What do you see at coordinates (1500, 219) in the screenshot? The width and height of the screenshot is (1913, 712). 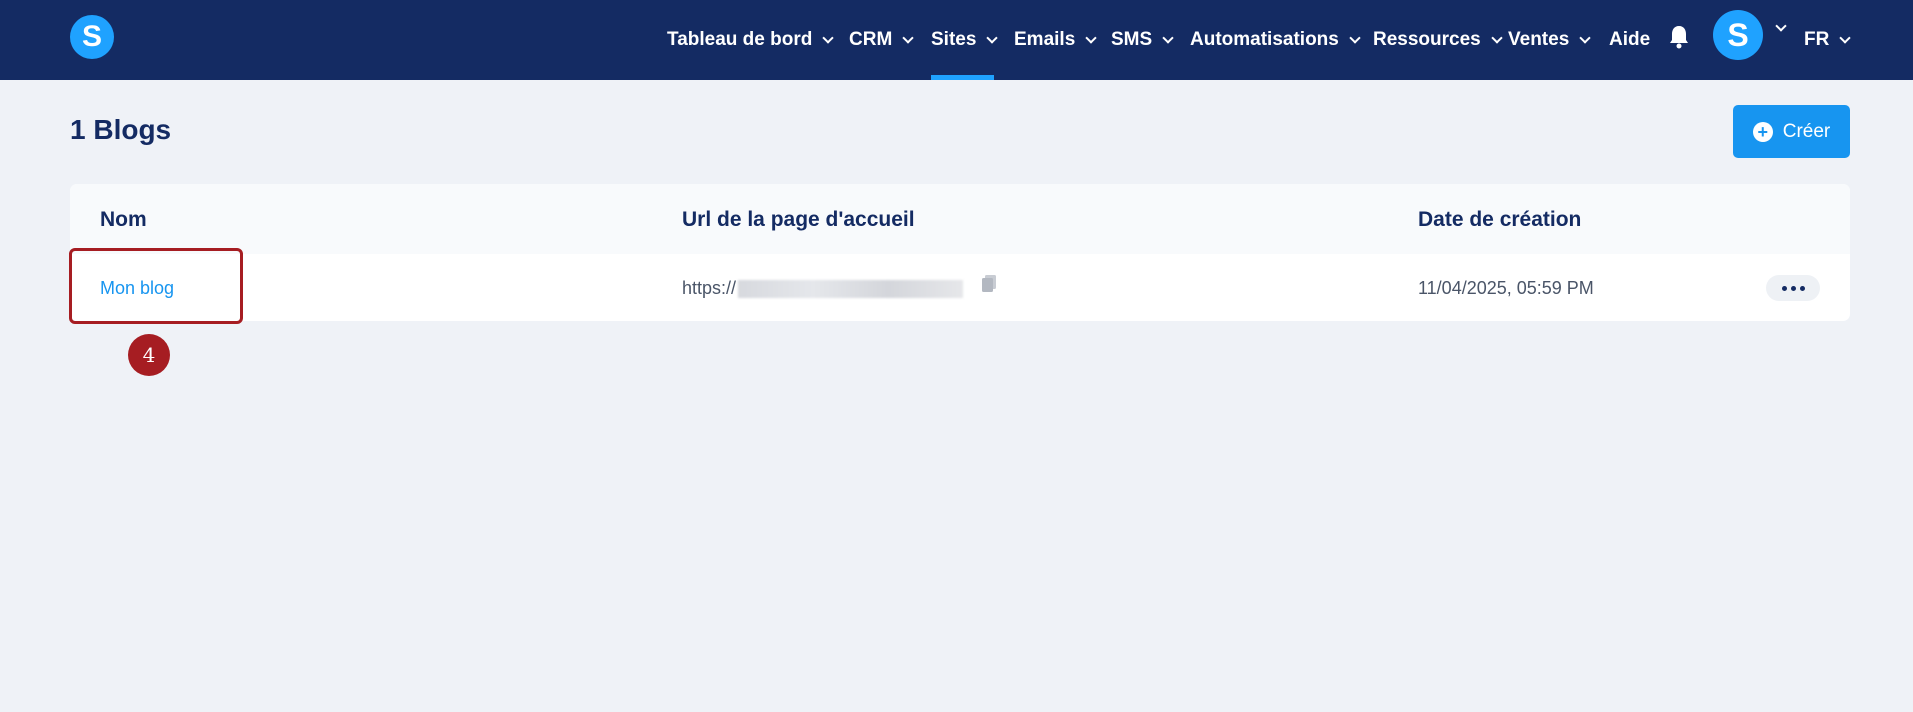 I see `column-header-date: Date de création` at bounding box center [1500, 219].